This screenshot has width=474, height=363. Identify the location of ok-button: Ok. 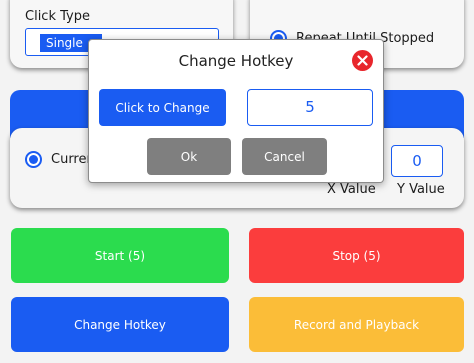
(189, 156).